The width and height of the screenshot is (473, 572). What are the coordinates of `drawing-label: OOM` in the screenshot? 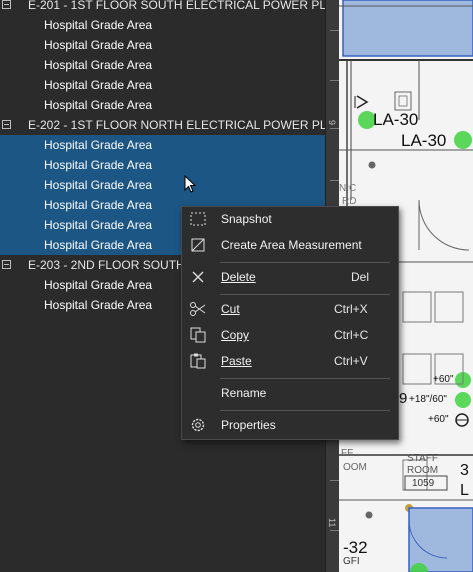 It's located at (355, 467).